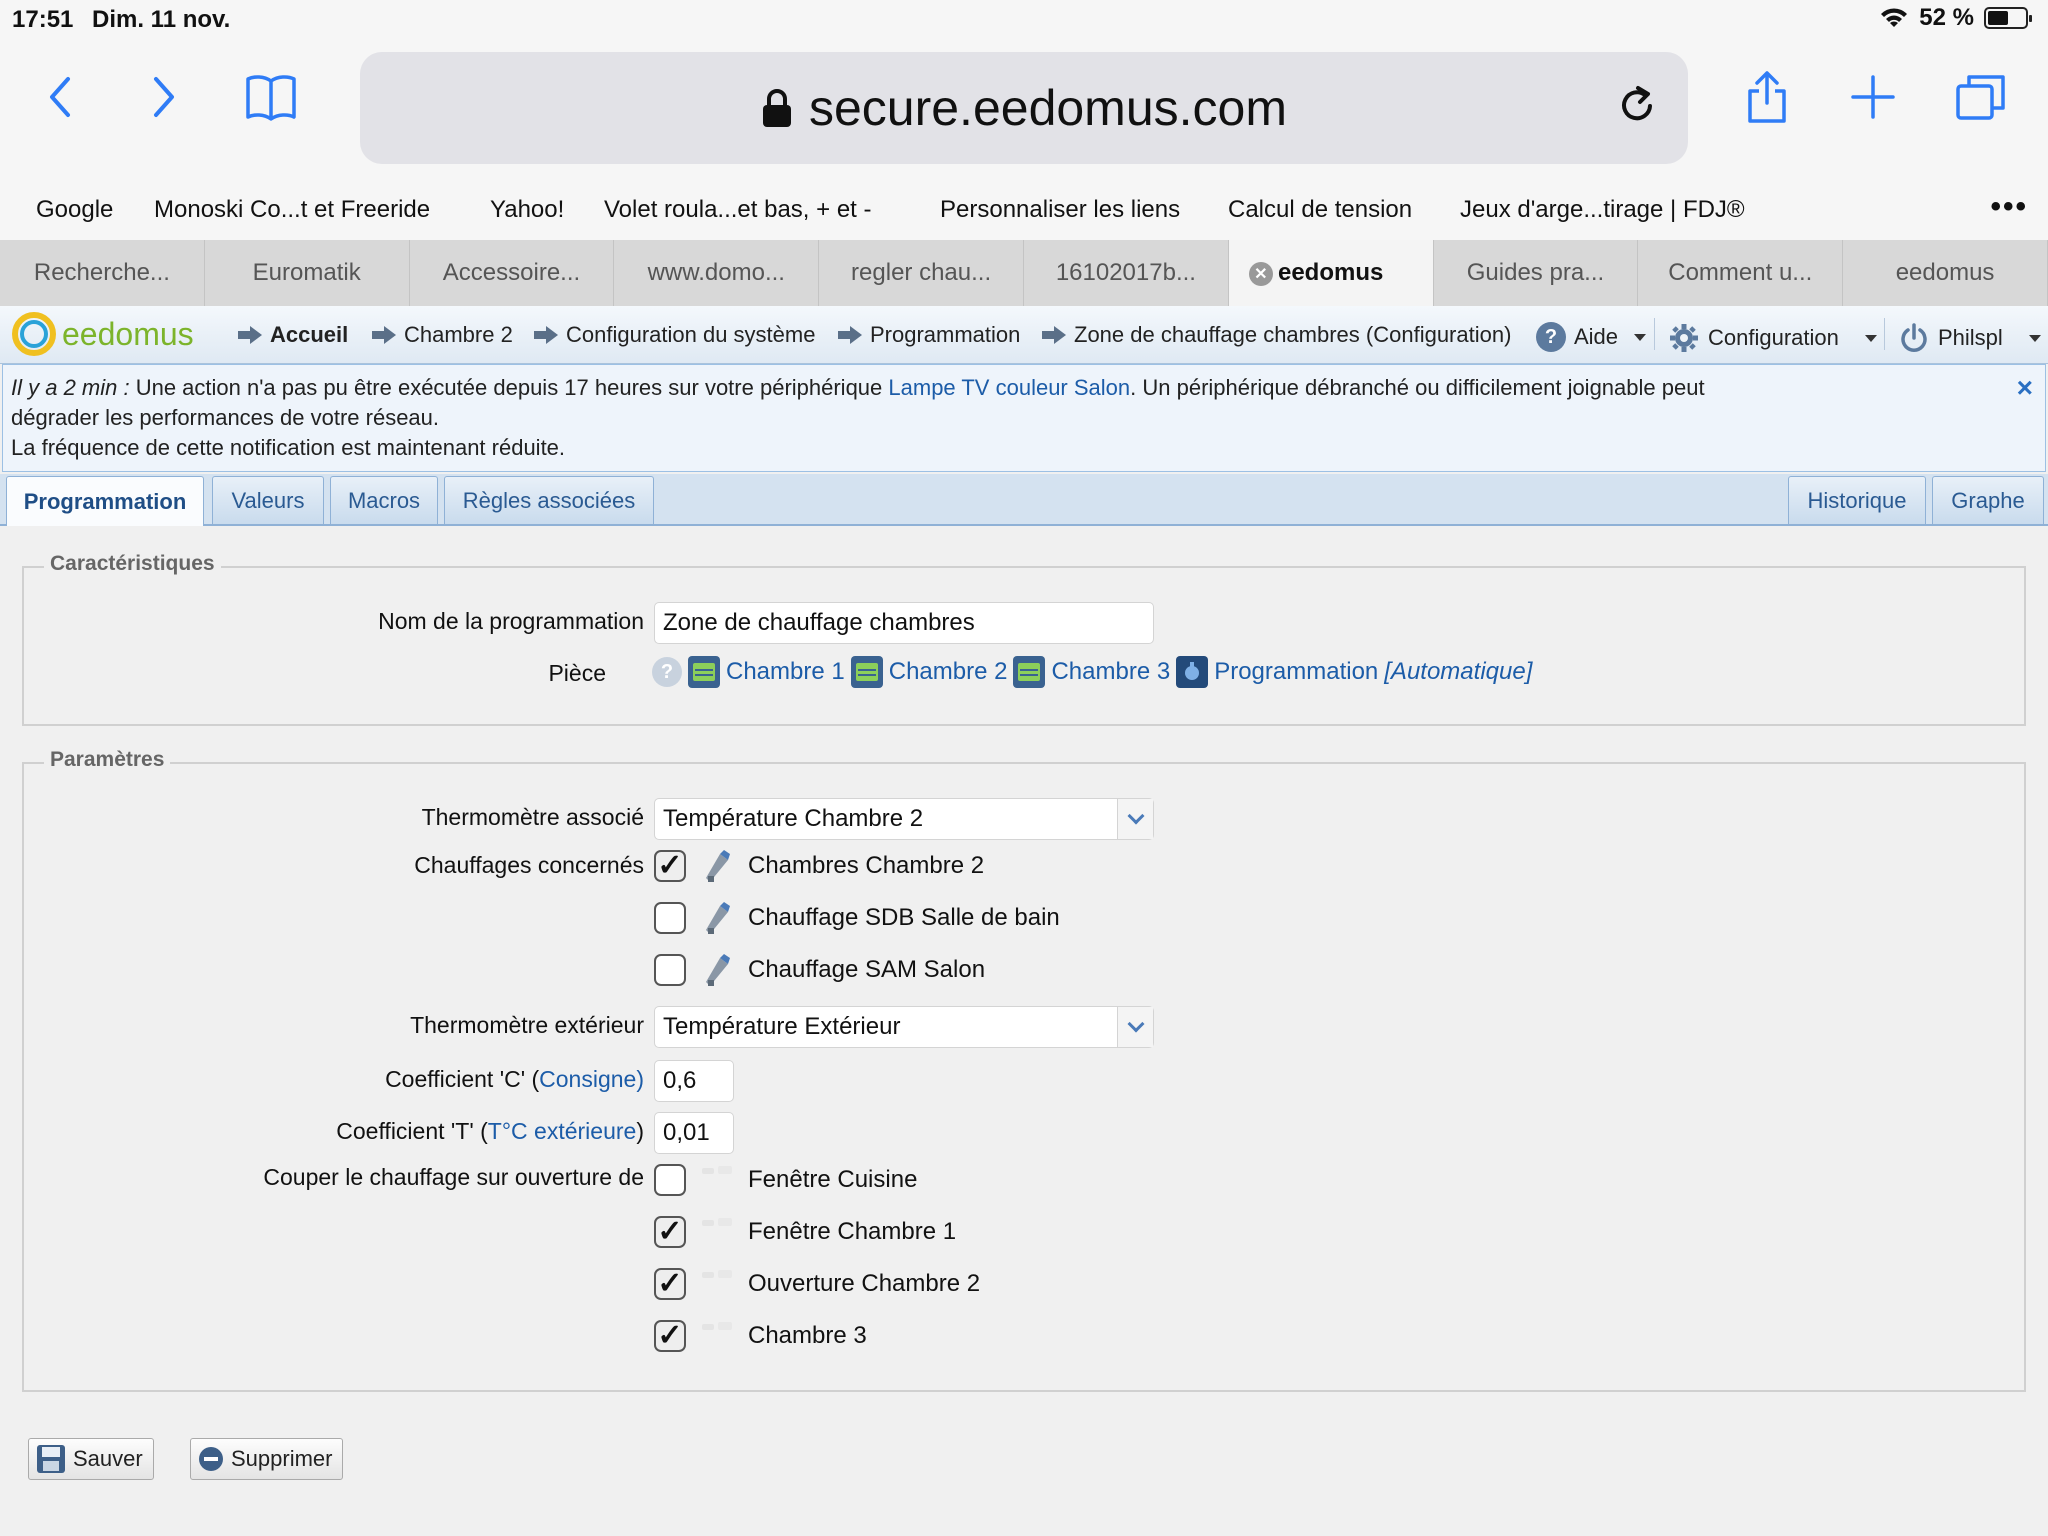 The image size is (2048, 1536). Describe the element at coordinates (527, 210) in the screenshot. I see `bookmark-item: Yahoo!` at that location.